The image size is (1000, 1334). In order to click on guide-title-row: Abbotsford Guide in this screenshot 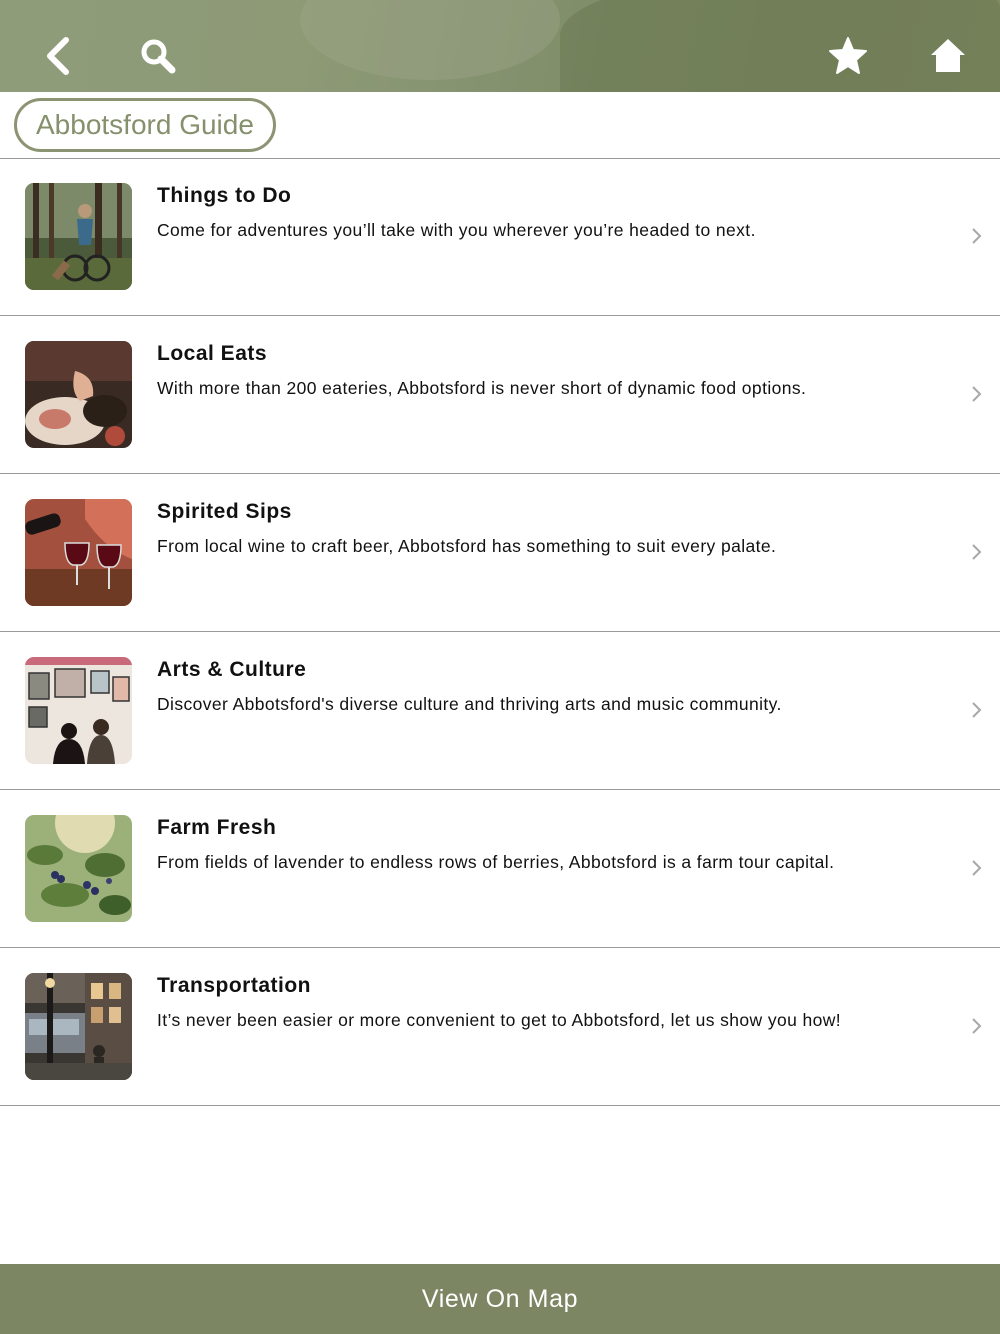, I will do `click(500, 125)`.